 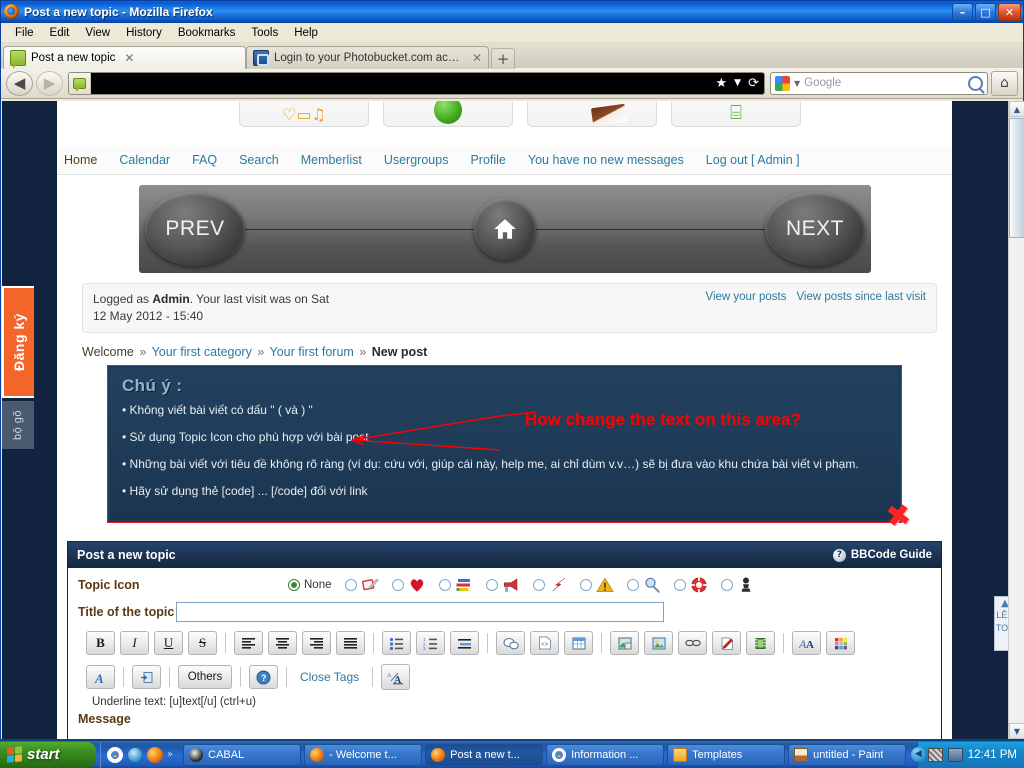 What do you see at coordinates (304, 114) in the screenshot?
I see `banner-box-1: ♡▭♫` at bounding box center [304, 114].